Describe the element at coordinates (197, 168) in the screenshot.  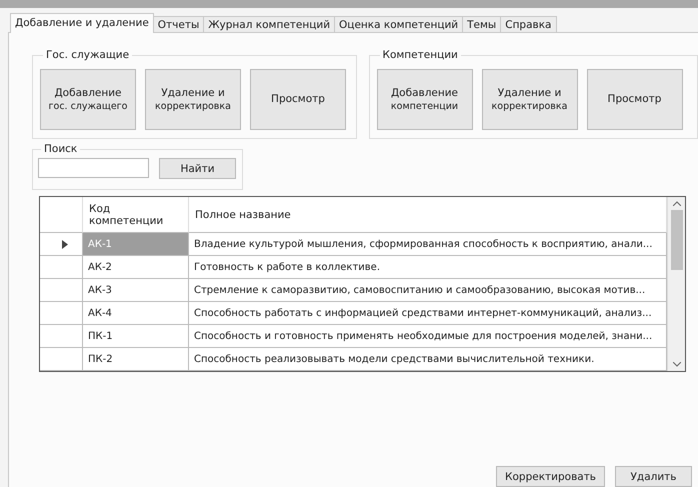
I see `find-button: Найти` at that location.